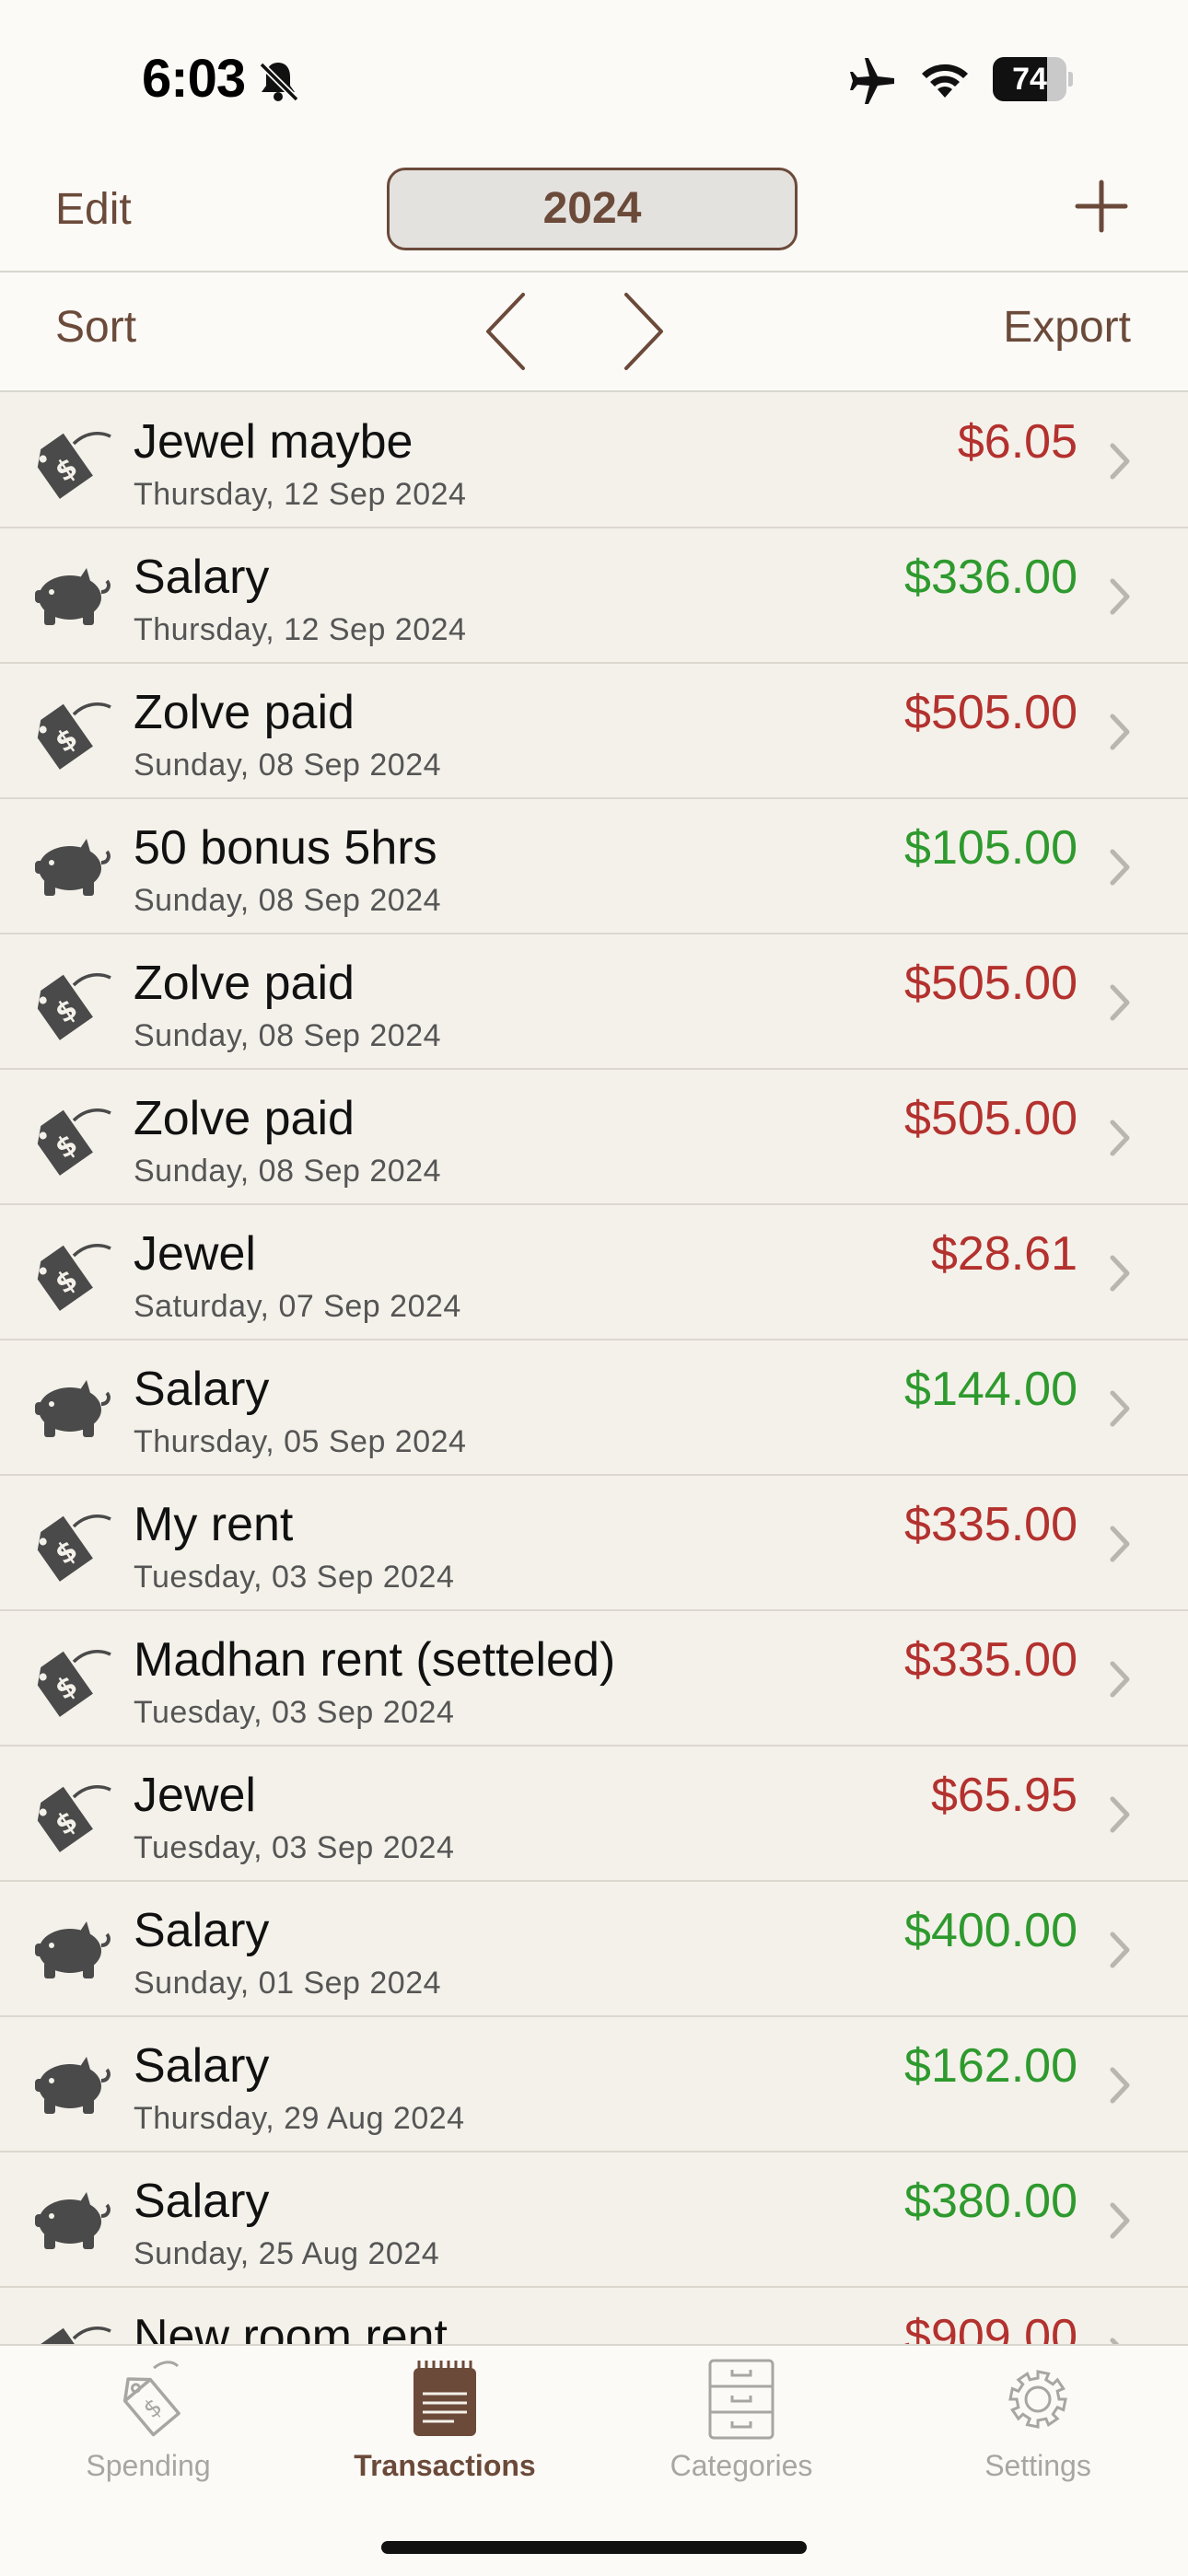 This screenshot has height=2576, width=1188. I want to click on edit-button: Edit, so click(93, 209).